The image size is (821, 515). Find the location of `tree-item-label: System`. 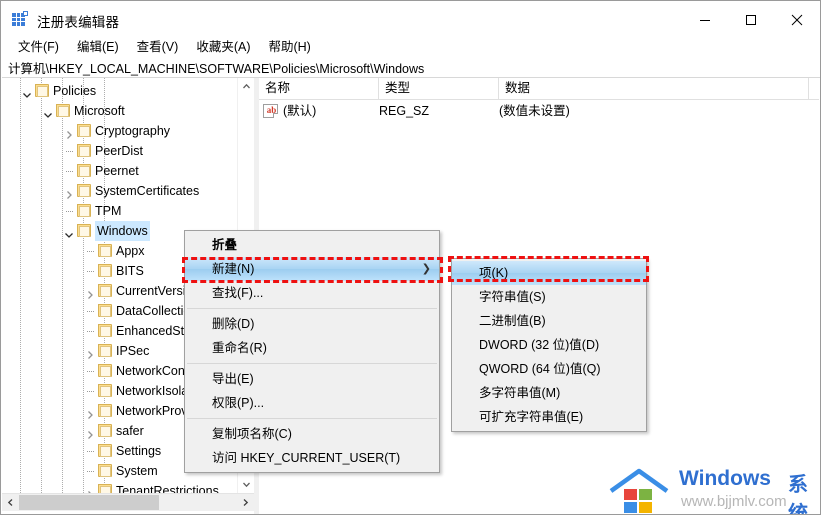

tree-item-label: System is located at coordinates (137, 471).